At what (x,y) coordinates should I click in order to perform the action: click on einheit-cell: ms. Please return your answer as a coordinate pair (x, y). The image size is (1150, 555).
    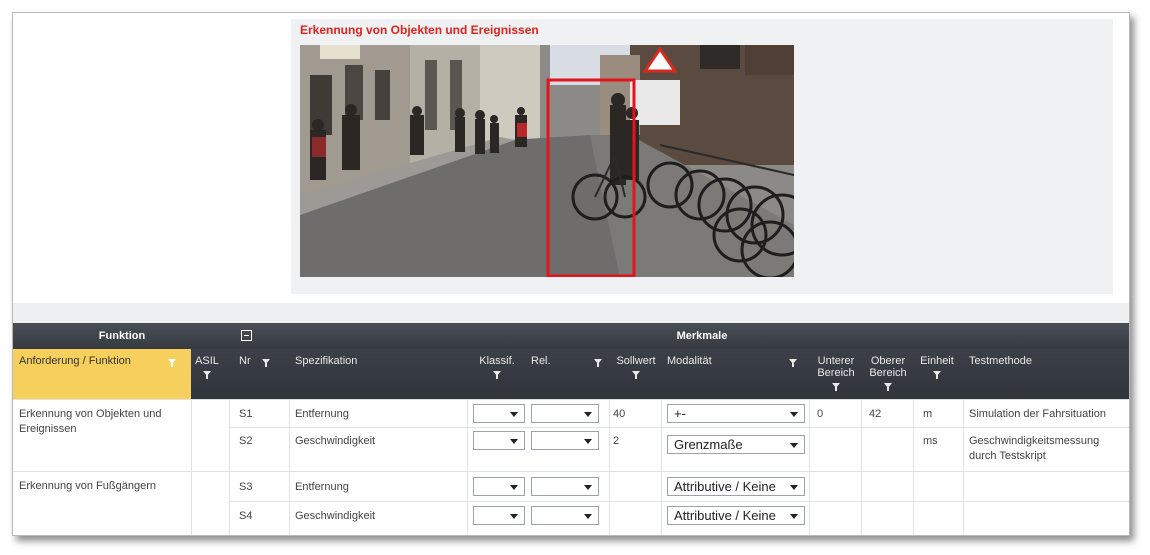
    Looking at the image, I should click on (930, 441).